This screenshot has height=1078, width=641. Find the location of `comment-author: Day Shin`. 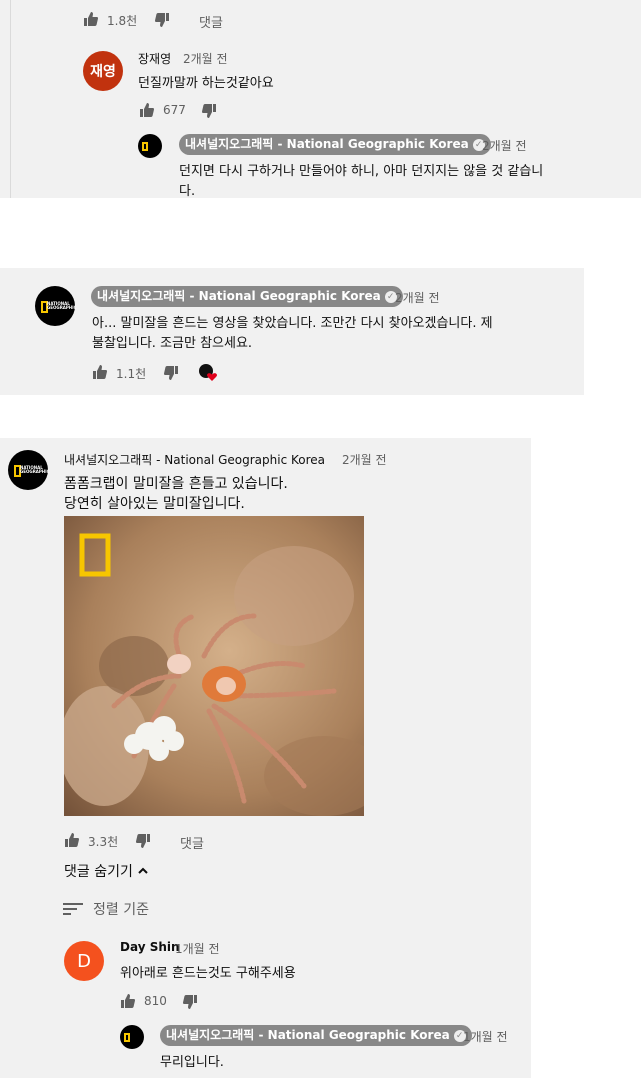

comment-author: Day Shin is located at coordinates (150, 947).